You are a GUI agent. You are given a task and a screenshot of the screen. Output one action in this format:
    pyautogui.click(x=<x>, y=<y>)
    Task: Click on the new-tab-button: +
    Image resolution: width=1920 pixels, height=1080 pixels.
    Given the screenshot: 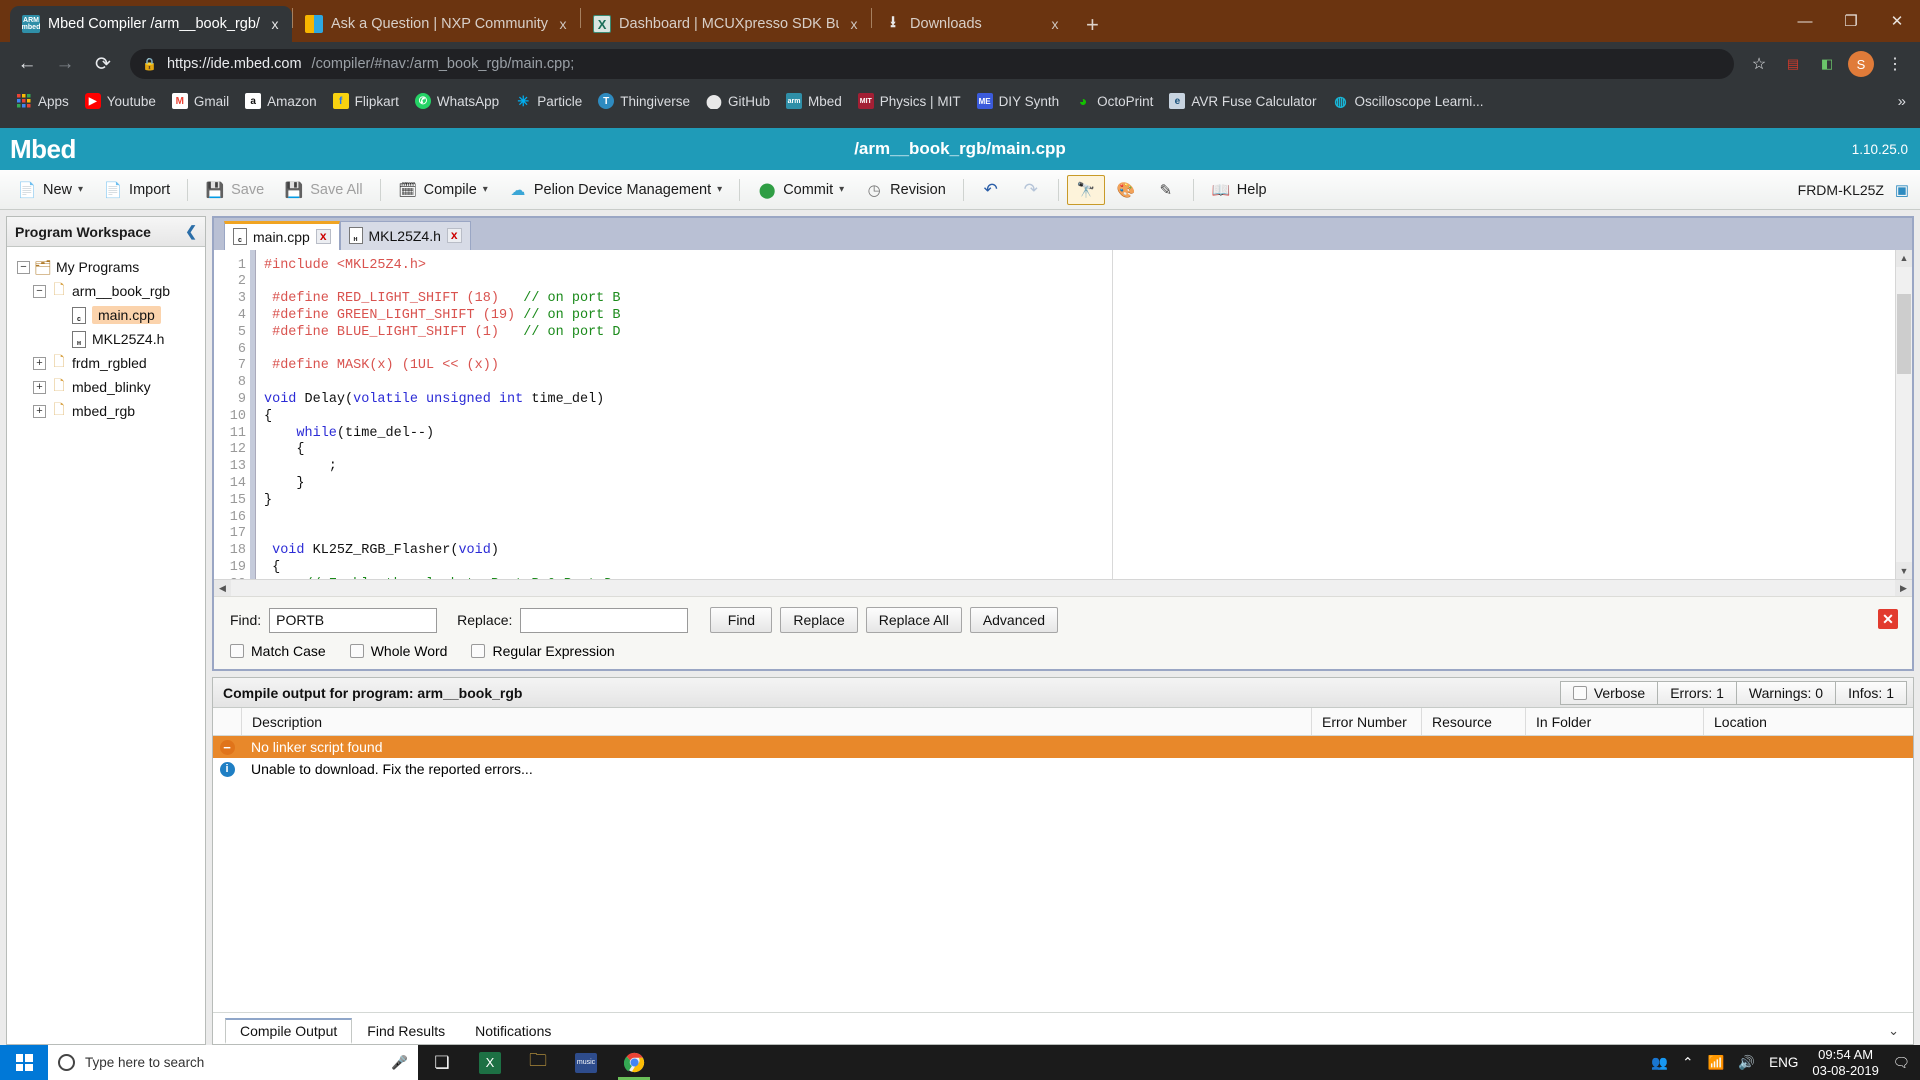 What is the action you would take?
    pyautogui.click(x=1092, y=28)
    